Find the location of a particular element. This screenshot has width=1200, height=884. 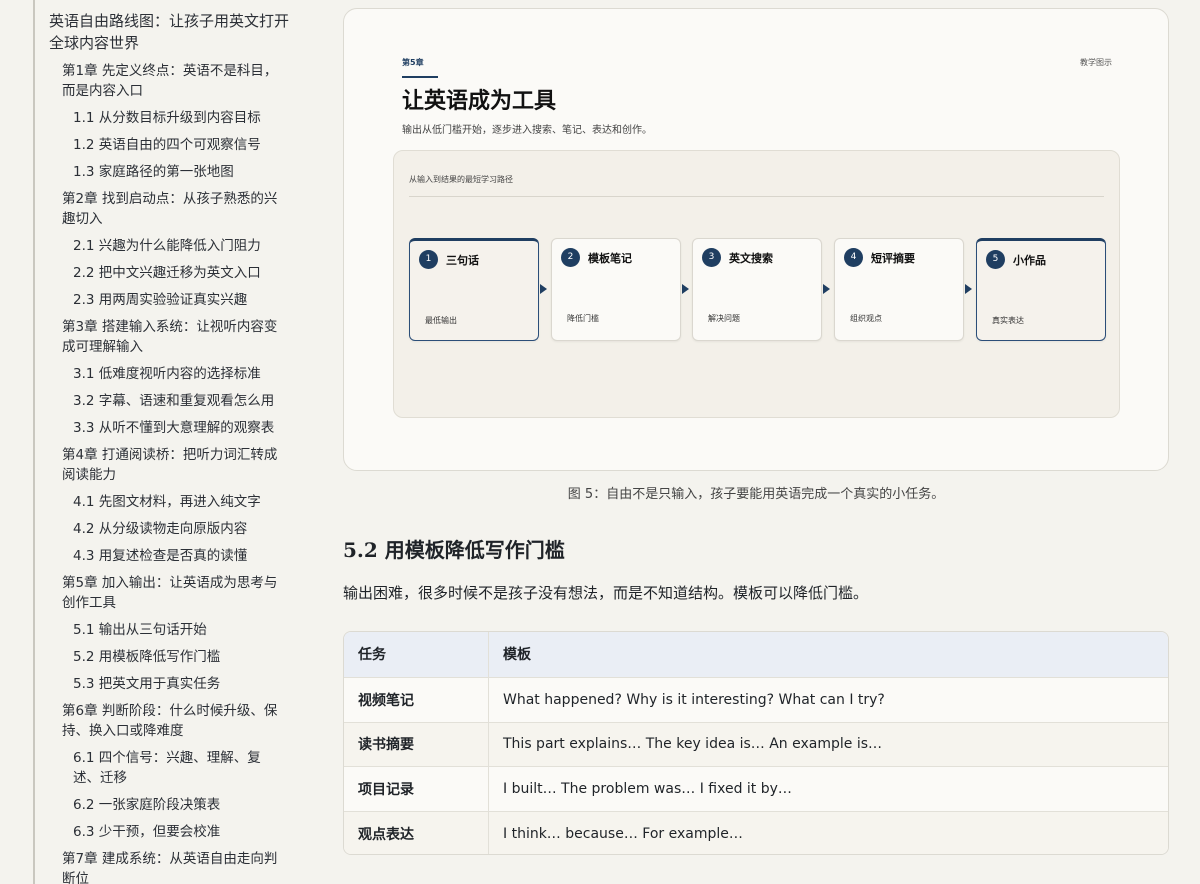

toc-sec-item: 5.1 输出从三句话开始 is located at coordinates (178, 630).